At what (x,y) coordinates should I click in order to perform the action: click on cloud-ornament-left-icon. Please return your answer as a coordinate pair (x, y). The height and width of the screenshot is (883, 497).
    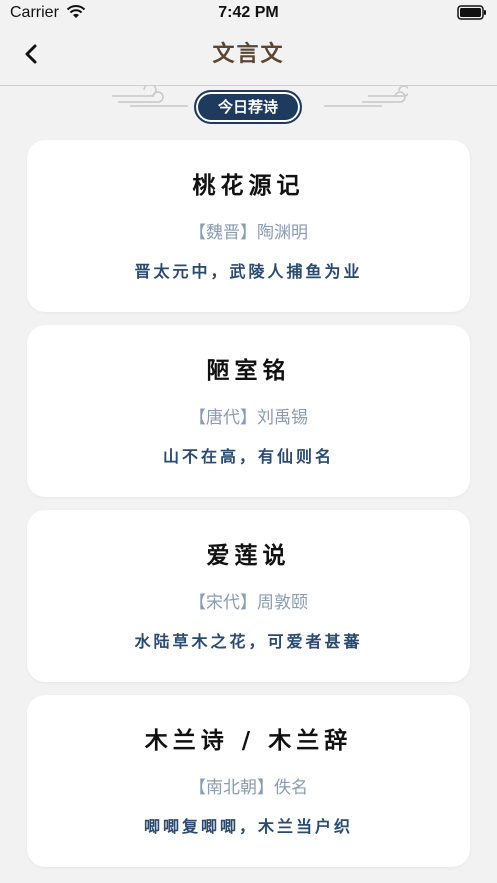
    Looking at the image, I should click on (150, 96).